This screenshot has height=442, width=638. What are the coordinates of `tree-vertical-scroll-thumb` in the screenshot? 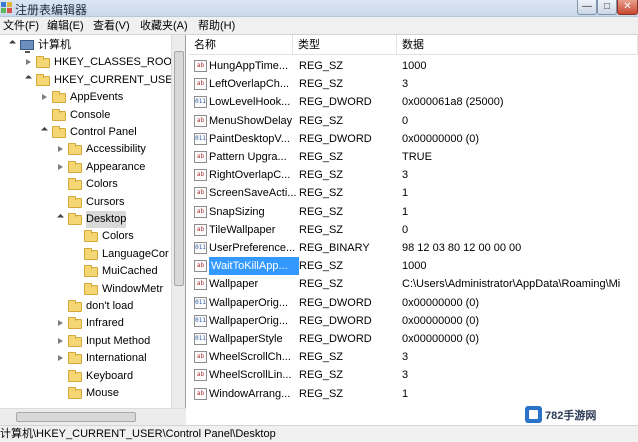 It's located at (179, 168).